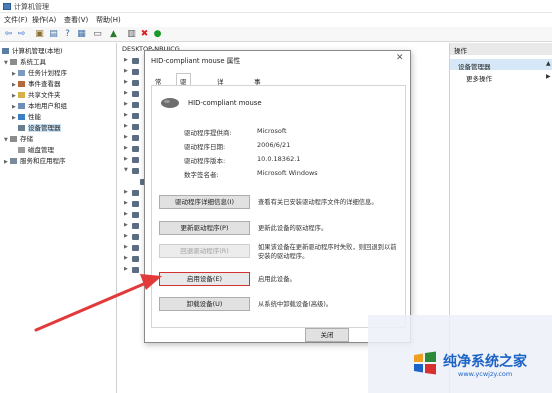 The height and width of the screenshot is (393, 552). I want to click on roll-back-driver-button: 回退驱动程序(R), so click(204, 251).